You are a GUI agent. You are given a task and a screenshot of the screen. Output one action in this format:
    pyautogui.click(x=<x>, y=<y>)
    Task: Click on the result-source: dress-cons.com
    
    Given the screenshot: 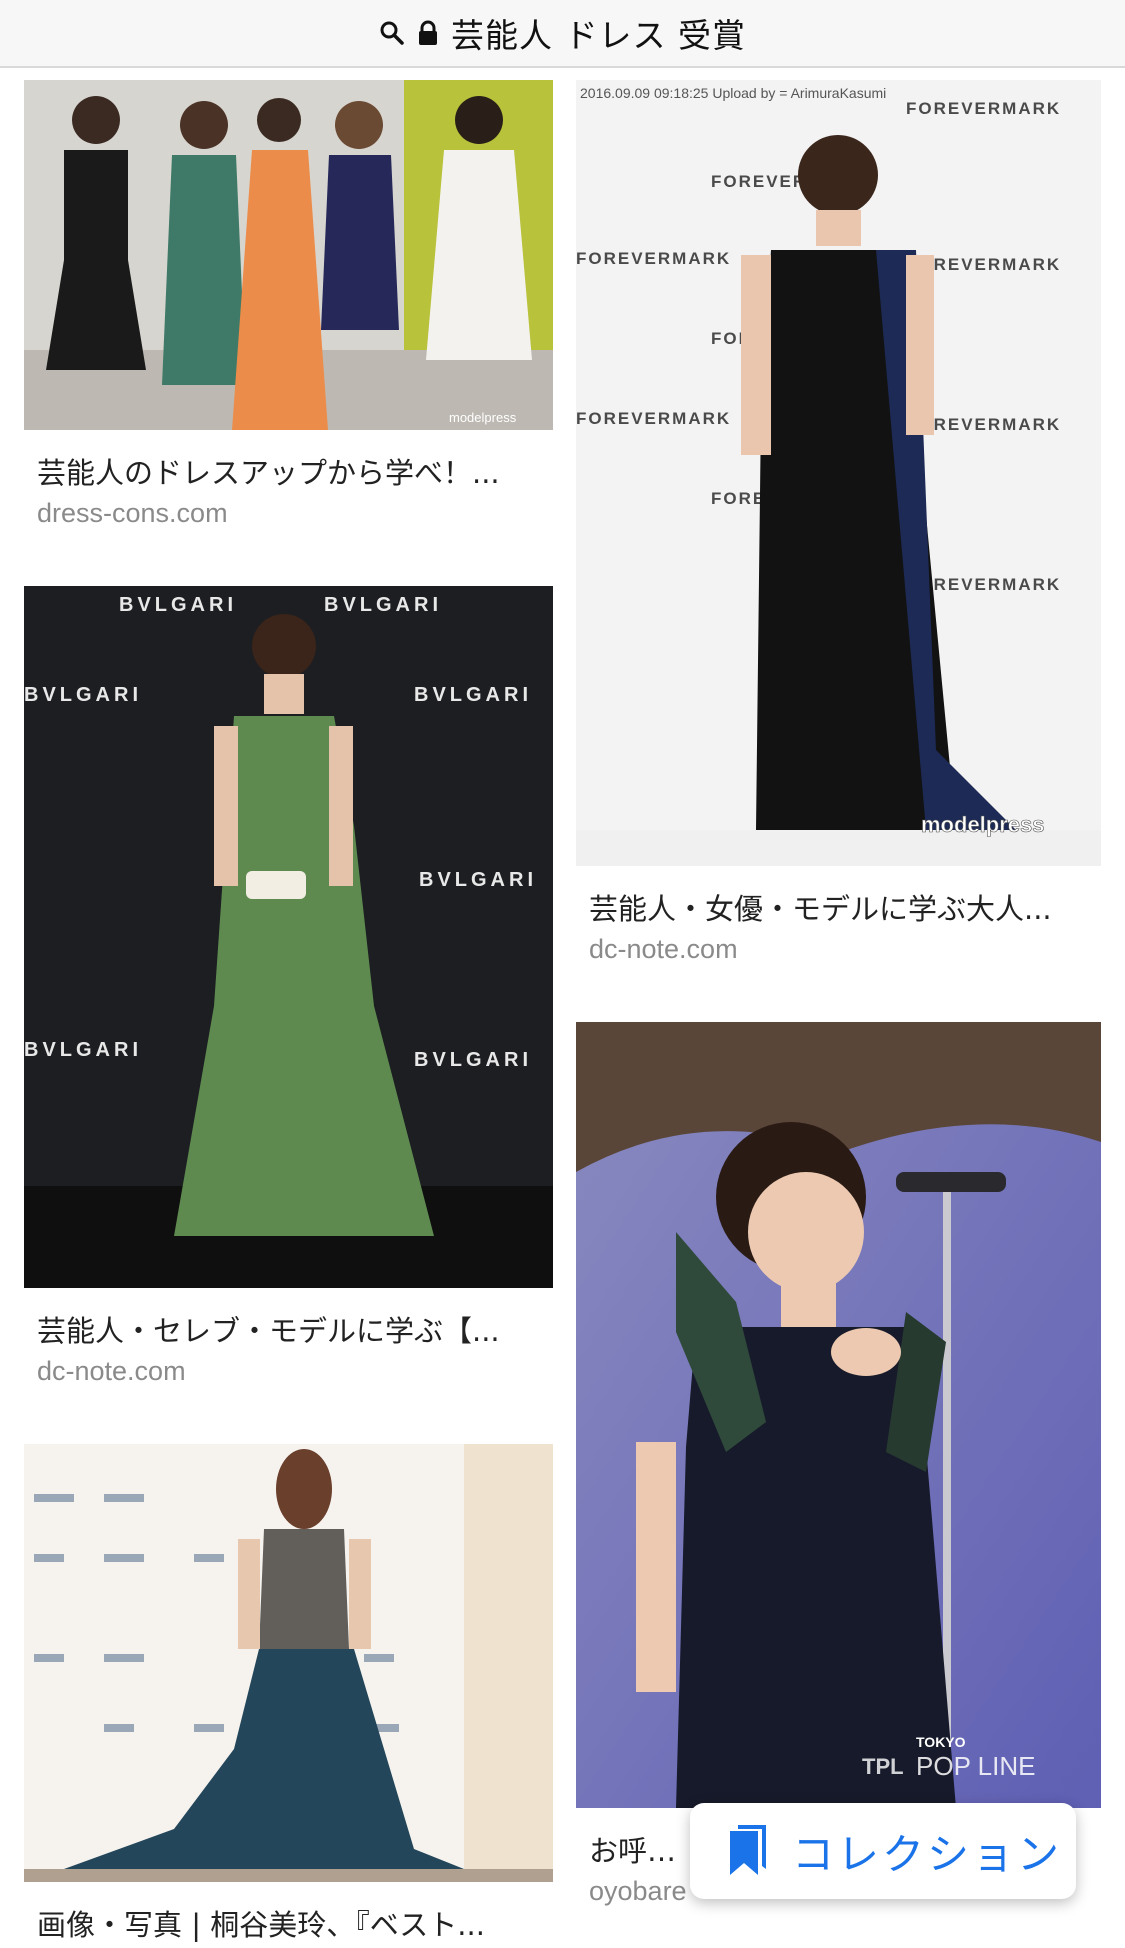 What is the action you would take?
    pyautogui.click(x=132, y=513)
    